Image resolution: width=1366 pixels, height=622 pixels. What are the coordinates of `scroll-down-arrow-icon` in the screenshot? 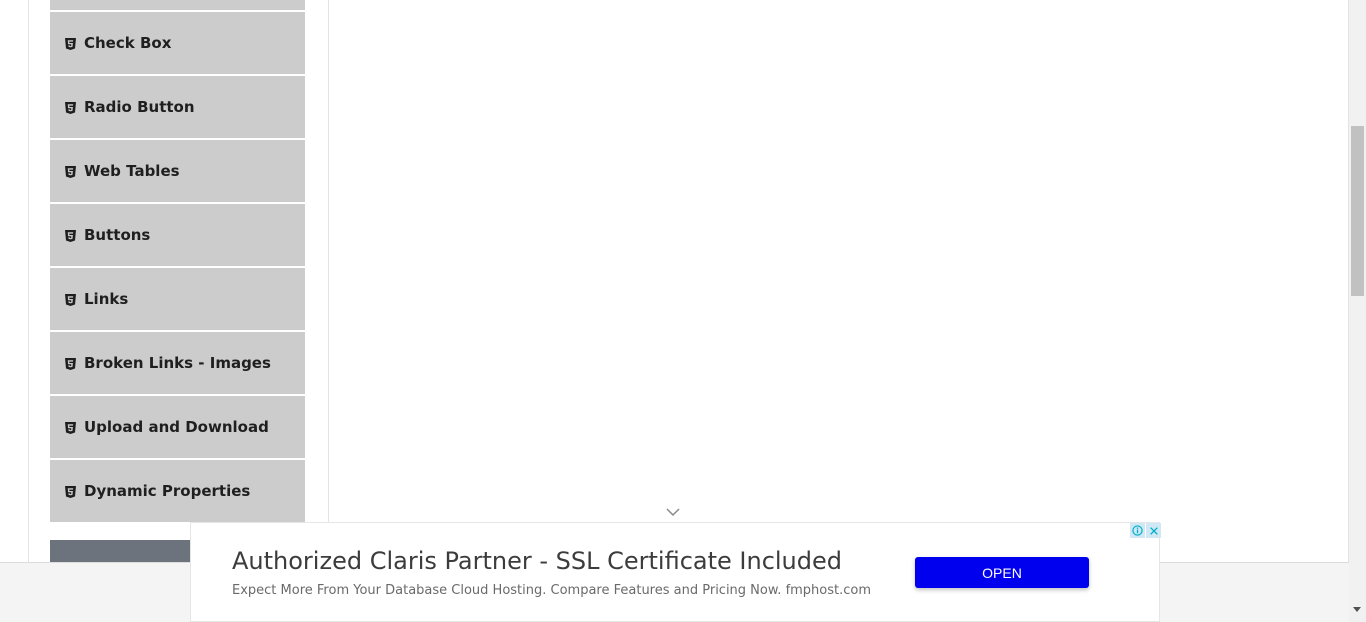 It's located at (1357, 609).